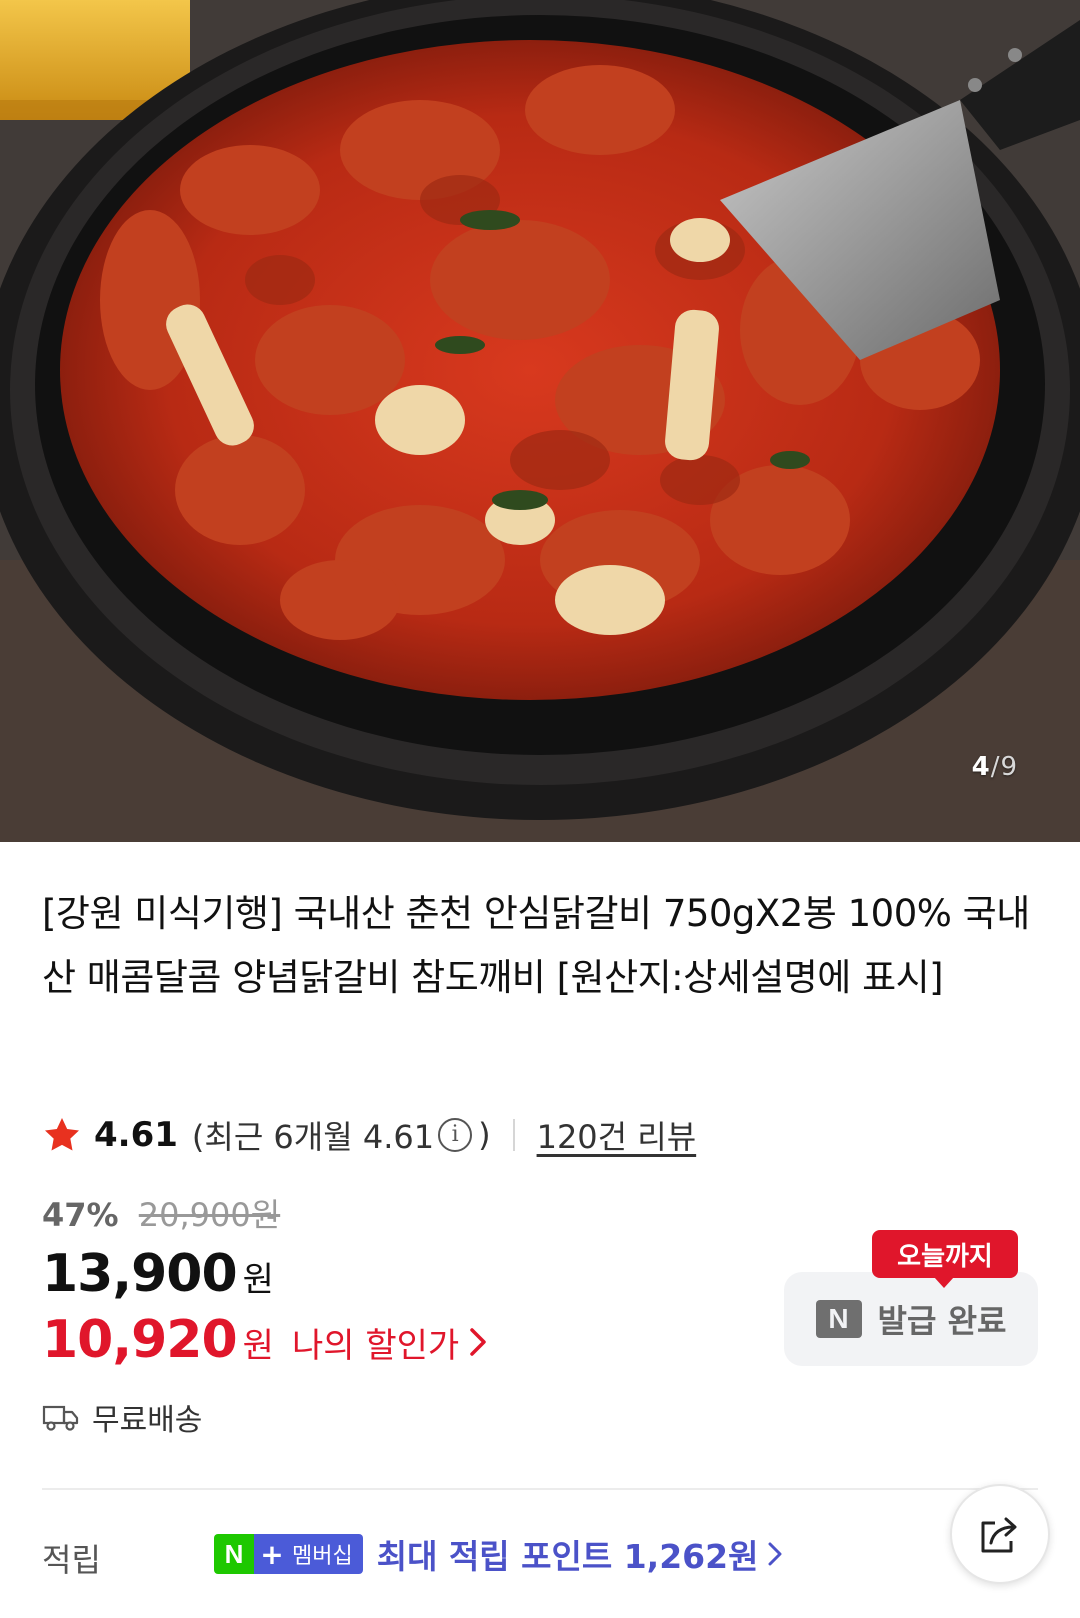  Describe the element at coordinates (513, 1135) in the screenshot. I see `divider` at that location.